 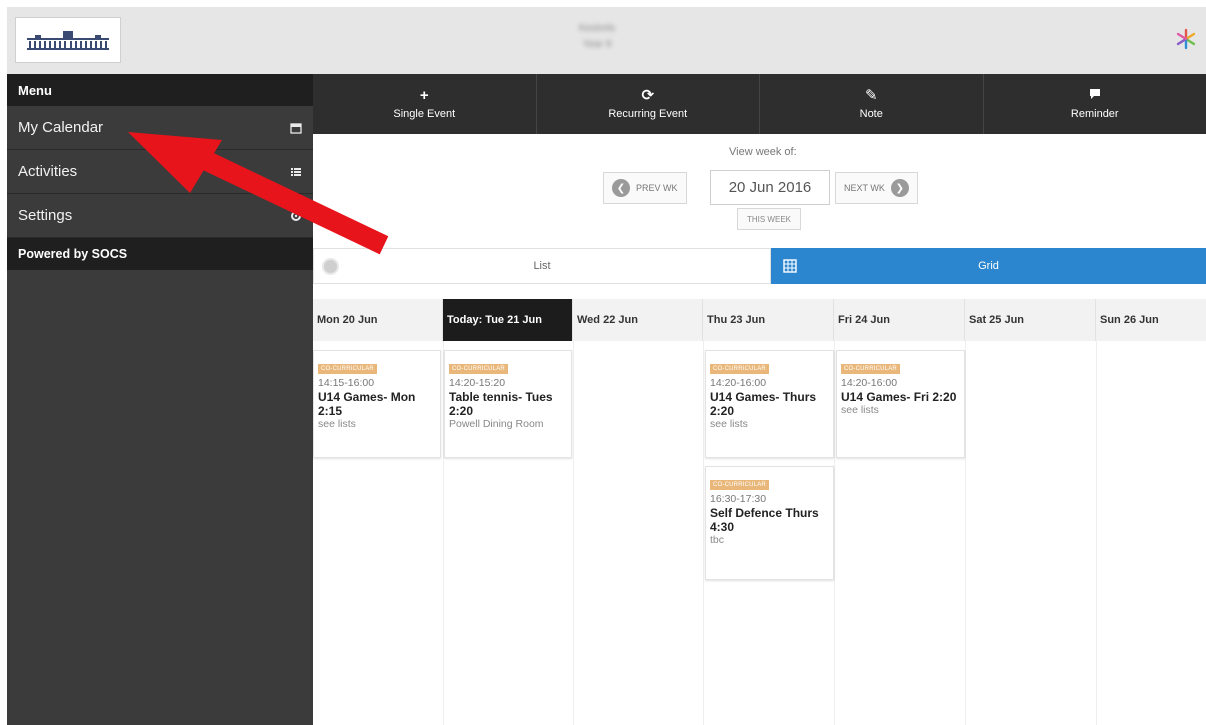 What do you see at coordinates (160, 216) in the screenshot?
I see `sidebar-item-settings: Settings` at bounding box center [160, 216].